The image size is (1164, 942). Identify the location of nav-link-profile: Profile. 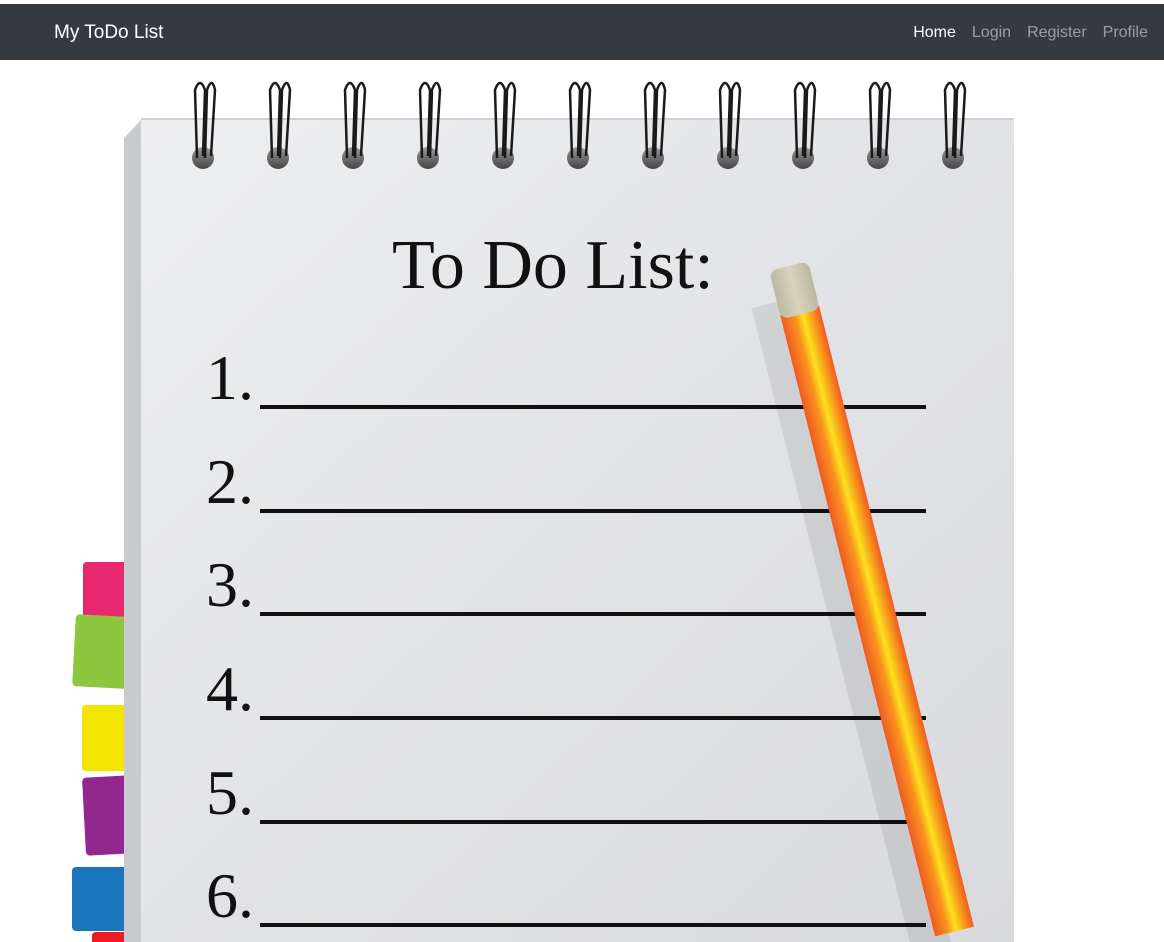
(1125, 33).